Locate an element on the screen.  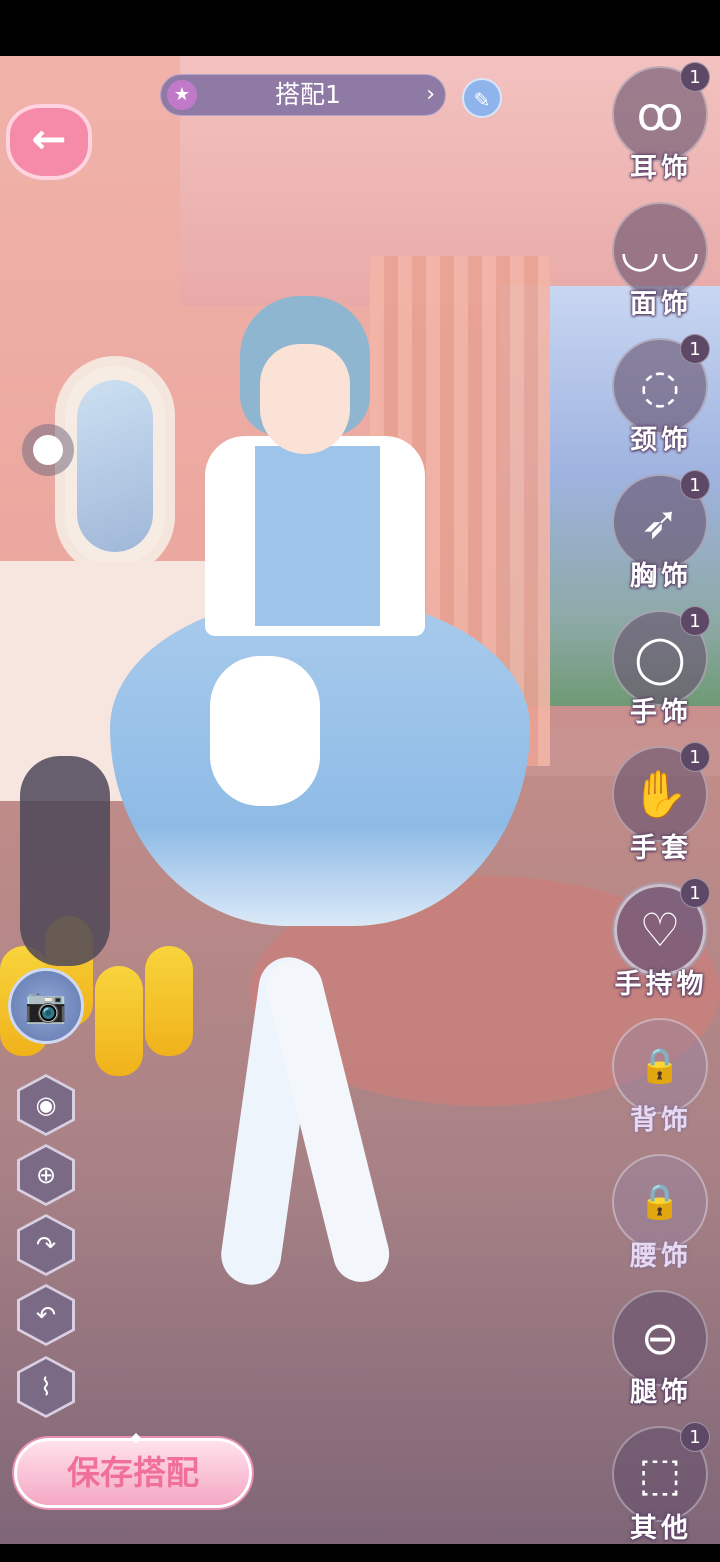
category-brooch: ➶ 1 胸饰 is located at coordinates (661, 540).